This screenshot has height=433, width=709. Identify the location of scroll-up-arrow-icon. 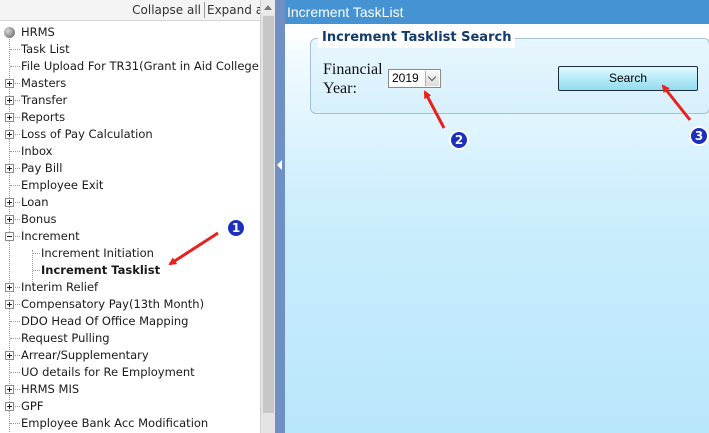
(268, 7).